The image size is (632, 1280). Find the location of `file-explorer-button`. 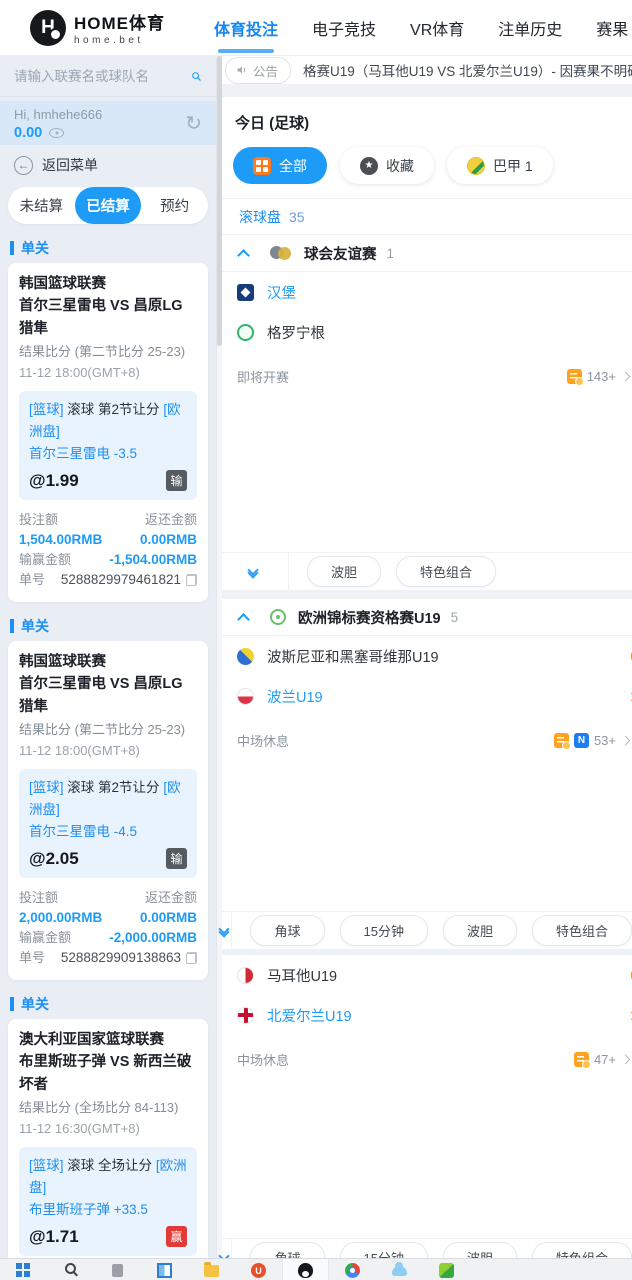

file-explorer-button is located at coordinates (211, 1269).